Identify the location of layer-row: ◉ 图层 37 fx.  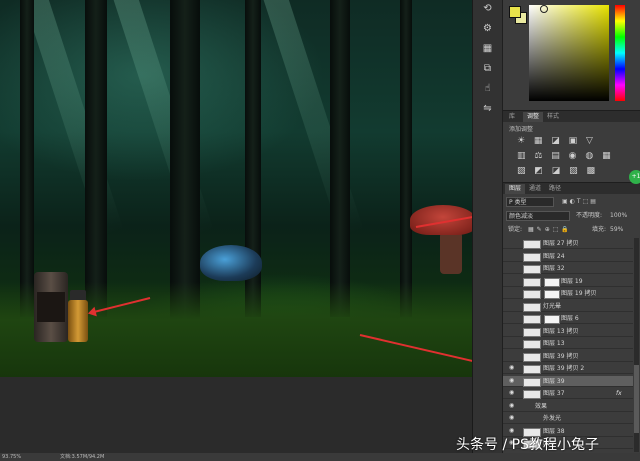
(568, 393).